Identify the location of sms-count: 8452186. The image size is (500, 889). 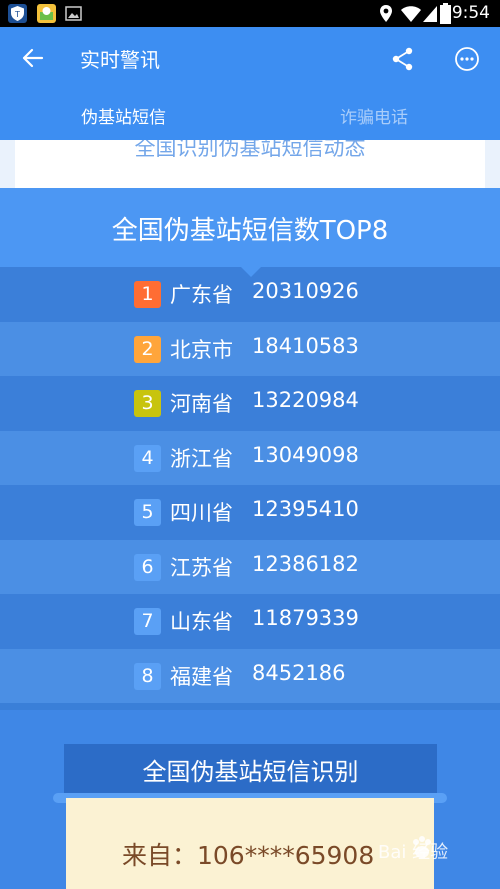
(299, 672).